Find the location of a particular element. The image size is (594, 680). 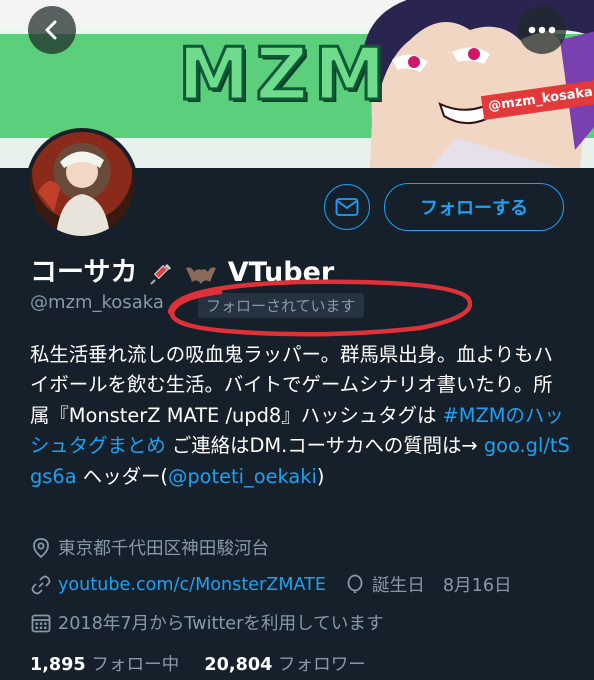

message-button is located at coordinates (347, 207).